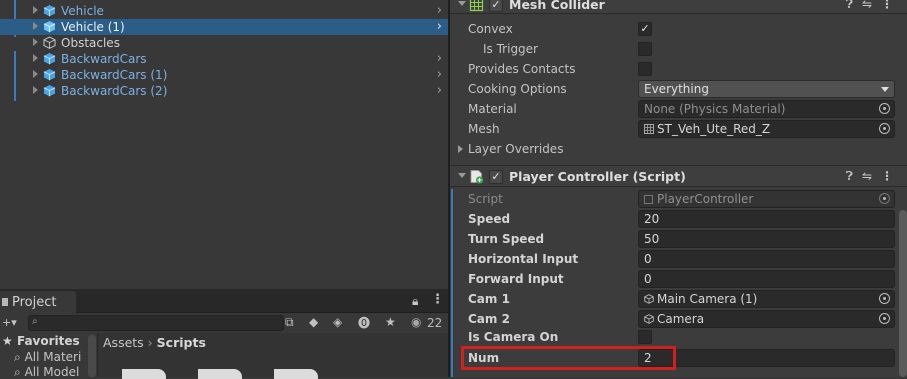 This screenshot has width=907, height=379. Describe the element at coordinates (766, 219) in the screenshot. I see `speed-input: 20` at that location.